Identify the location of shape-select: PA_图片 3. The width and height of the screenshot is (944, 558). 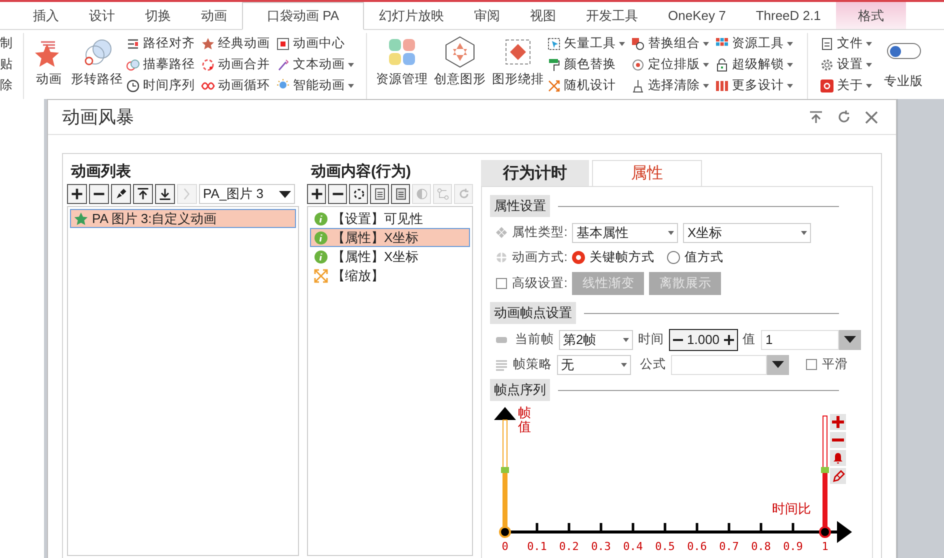
(247, 194).